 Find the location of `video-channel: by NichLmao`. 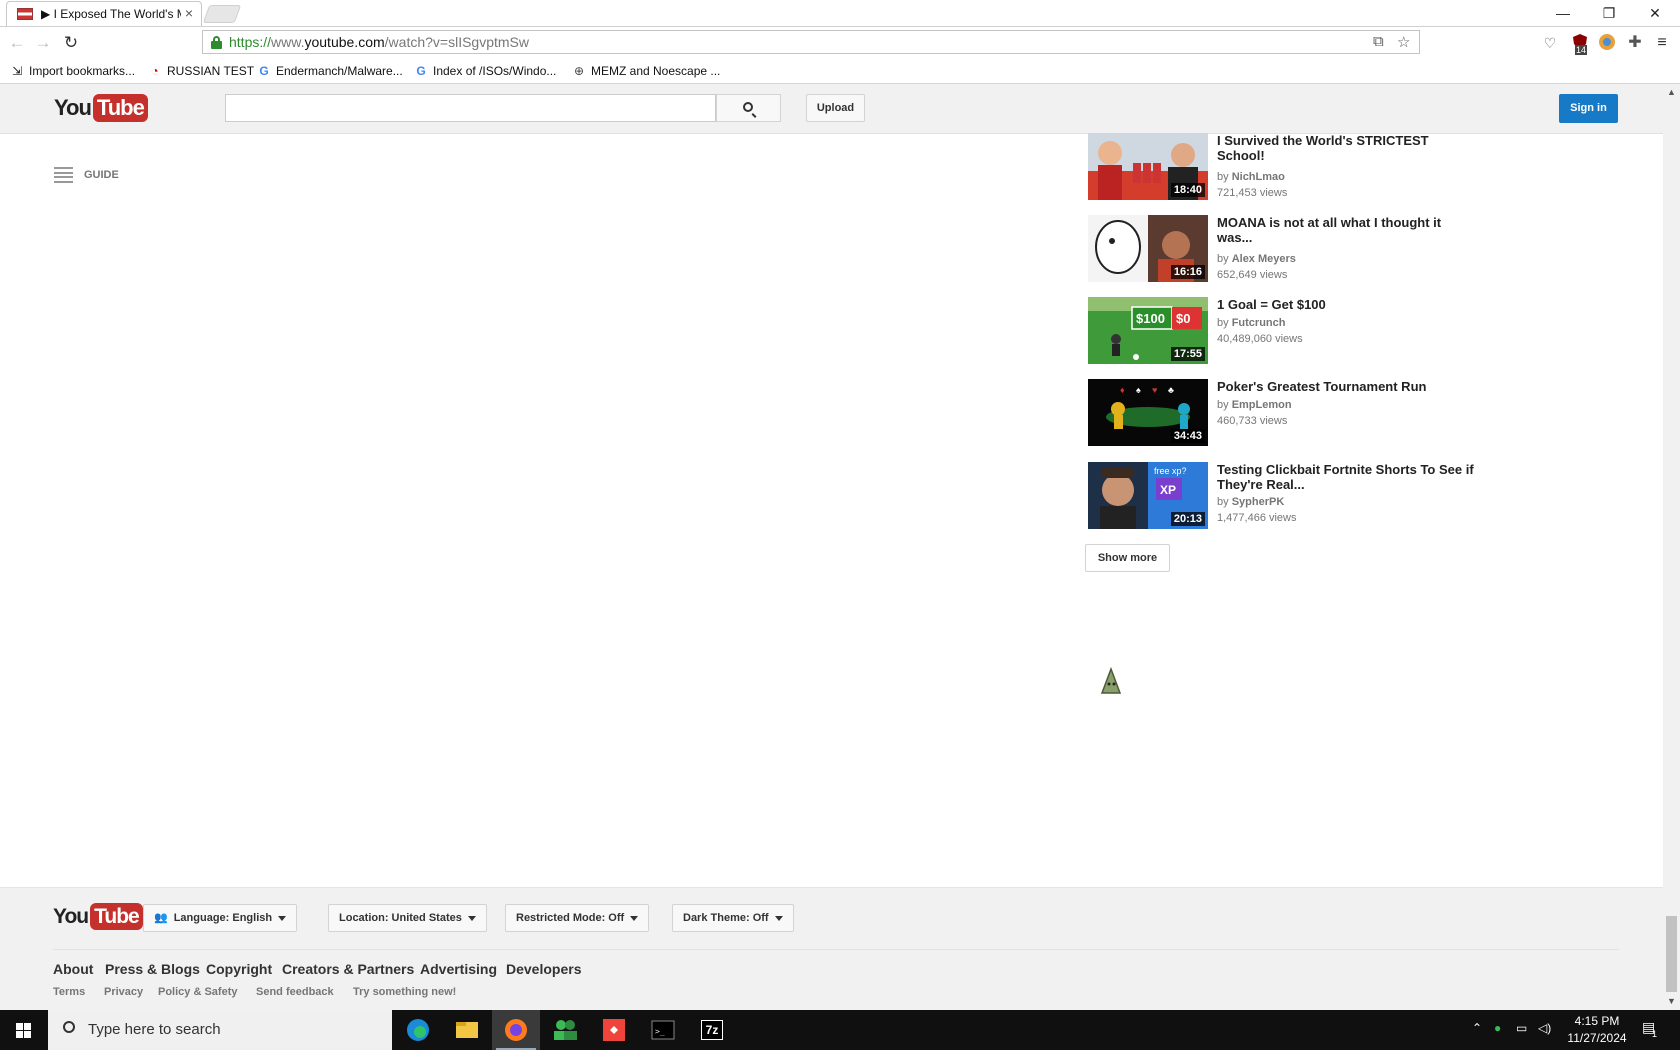

video-channel: by NichLmao is located at coordinates (1251, 177).